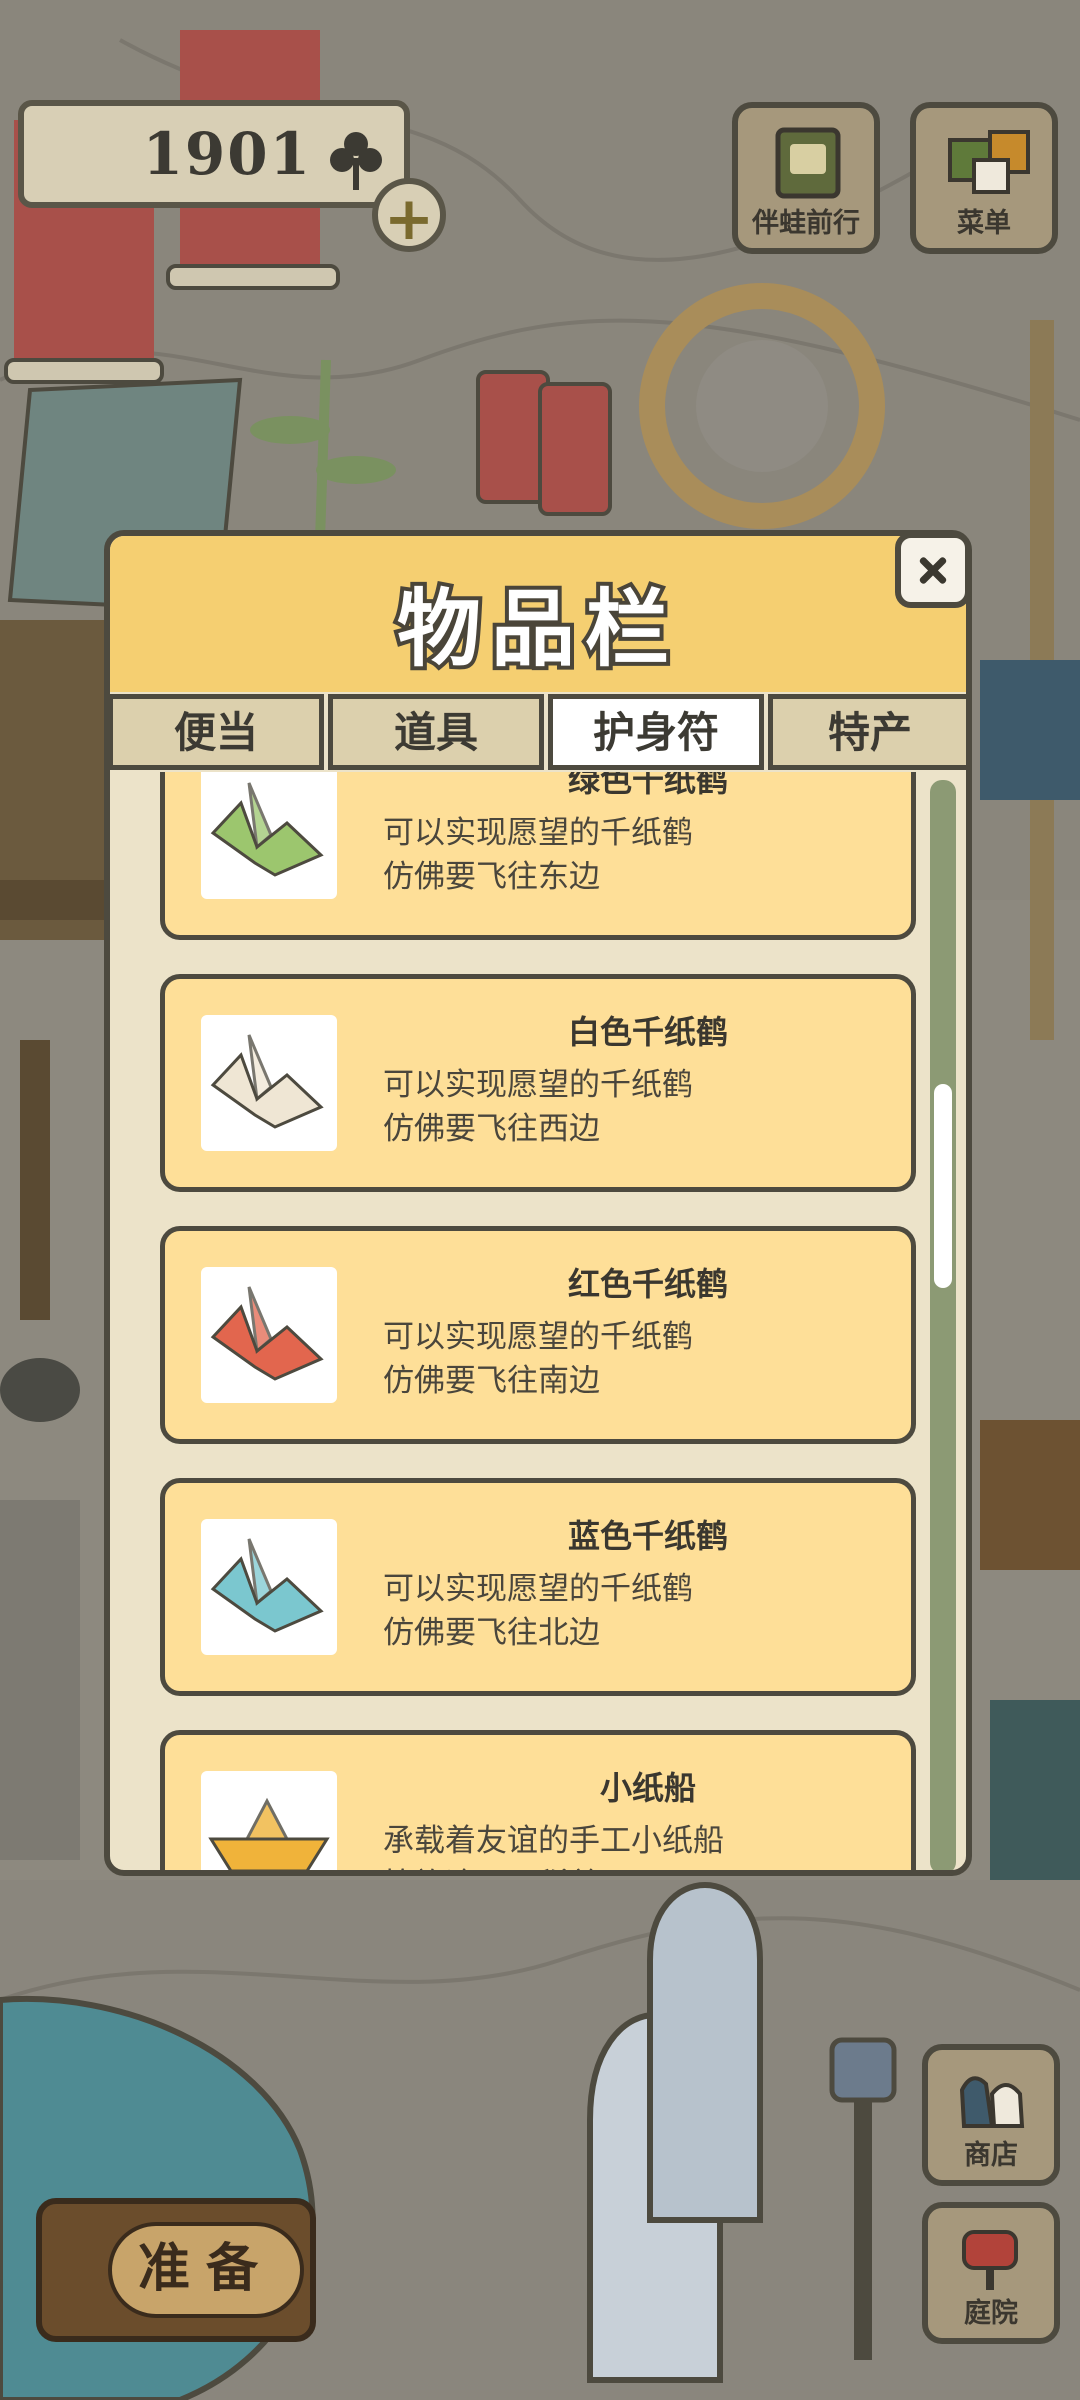 The image size is (1080, 2400). What do you see at coordinates (992, 2102) in the screenshot?
I see `shop-bag-icon` at bounding box center [992, 2102].